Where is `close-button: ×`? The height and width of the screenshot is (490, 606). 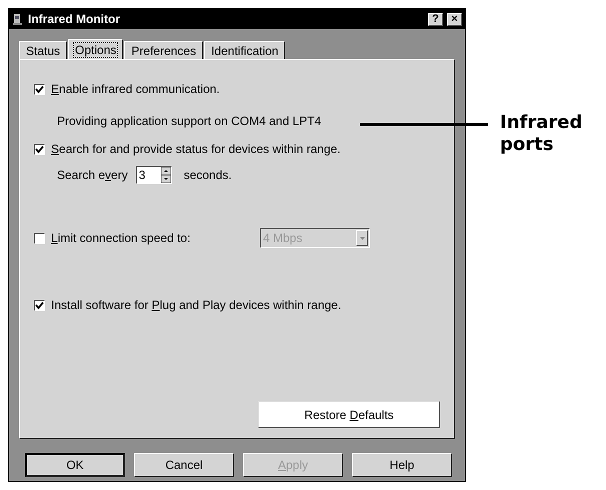 close-button: × is located at coordinates (454, 19).